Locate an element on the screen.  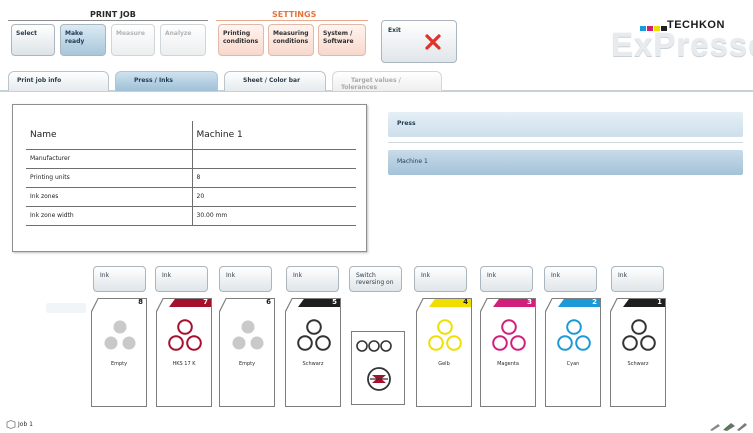
switch-reversing-unit is located at coordinates (378, 368).